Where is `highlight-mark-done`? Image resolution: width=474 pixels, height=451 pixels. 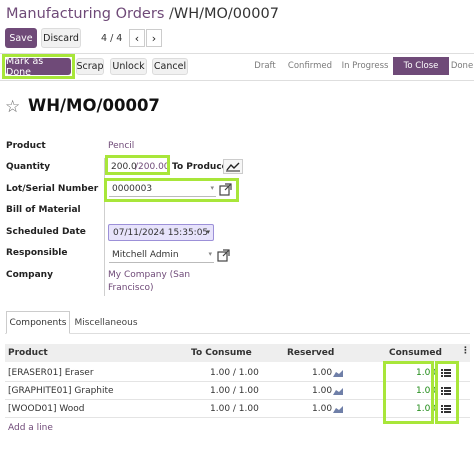
highlight-mark-done is located at coordinates (38, 66).